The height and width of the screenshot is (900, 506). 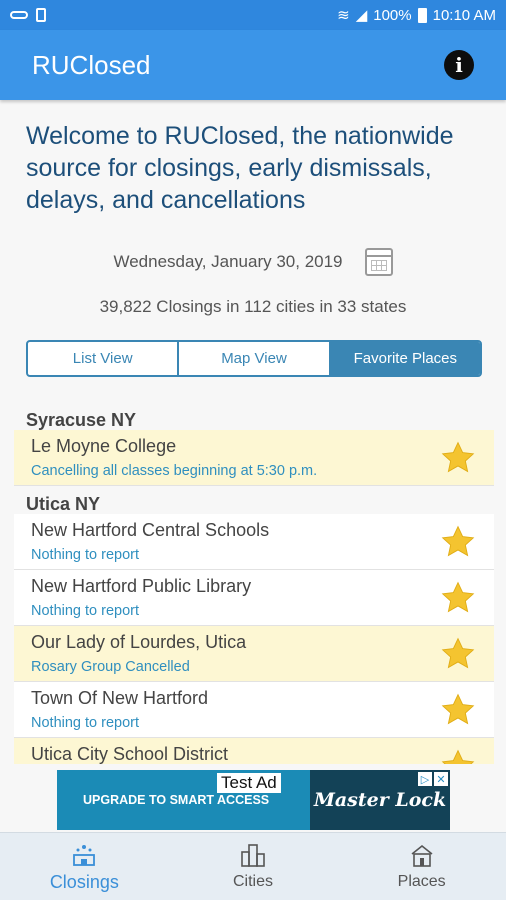 I want to click on city-header: Utica NY, so click(x=63, y=504).